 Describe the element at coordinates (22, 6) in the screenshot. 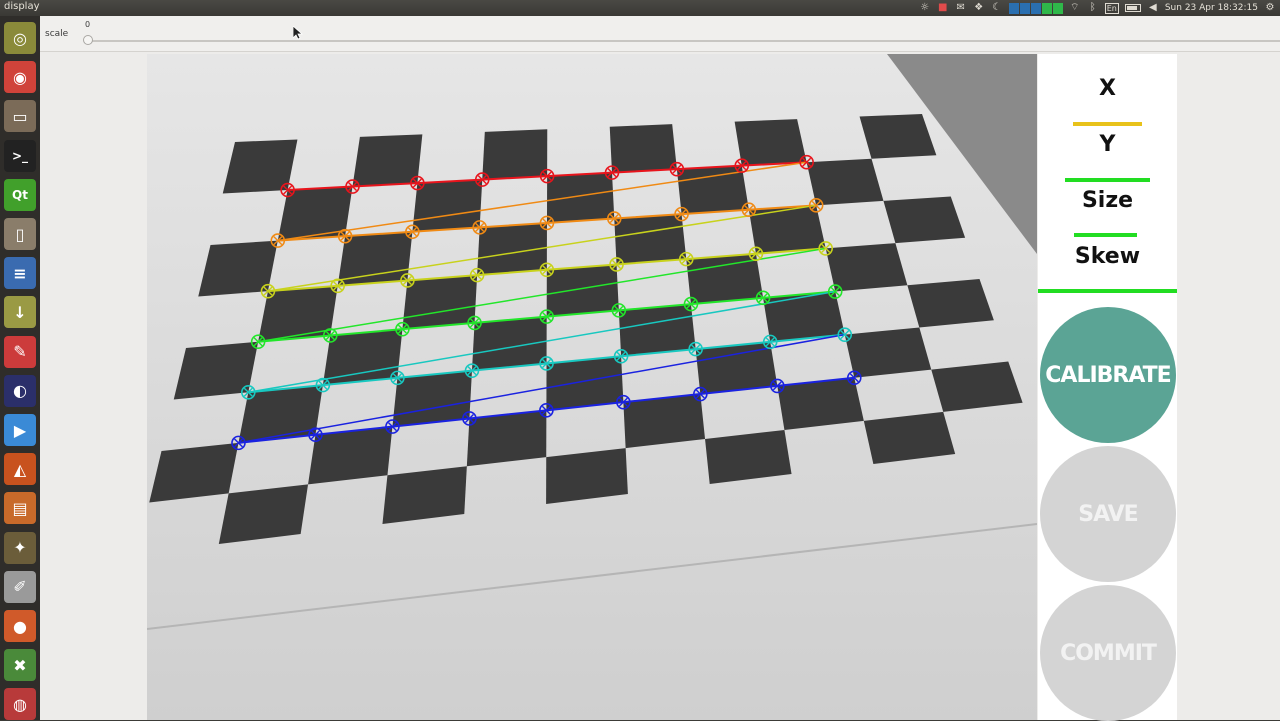

I see `window-title: display` at that location.